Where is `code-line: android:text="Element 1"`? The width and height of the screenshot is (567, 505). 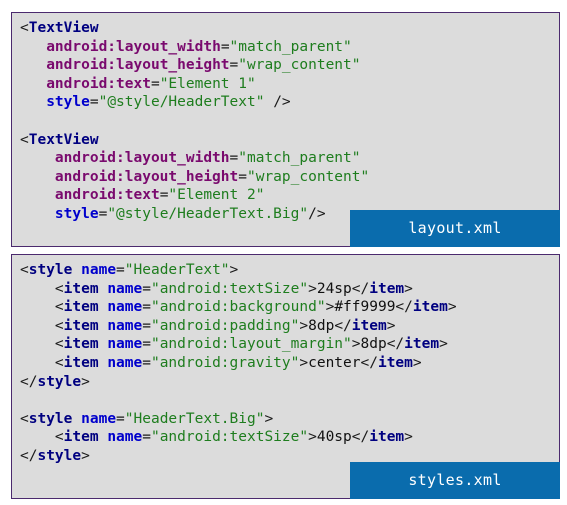
code-line: android:text="Element 1" is located at coordinates (194, 84).